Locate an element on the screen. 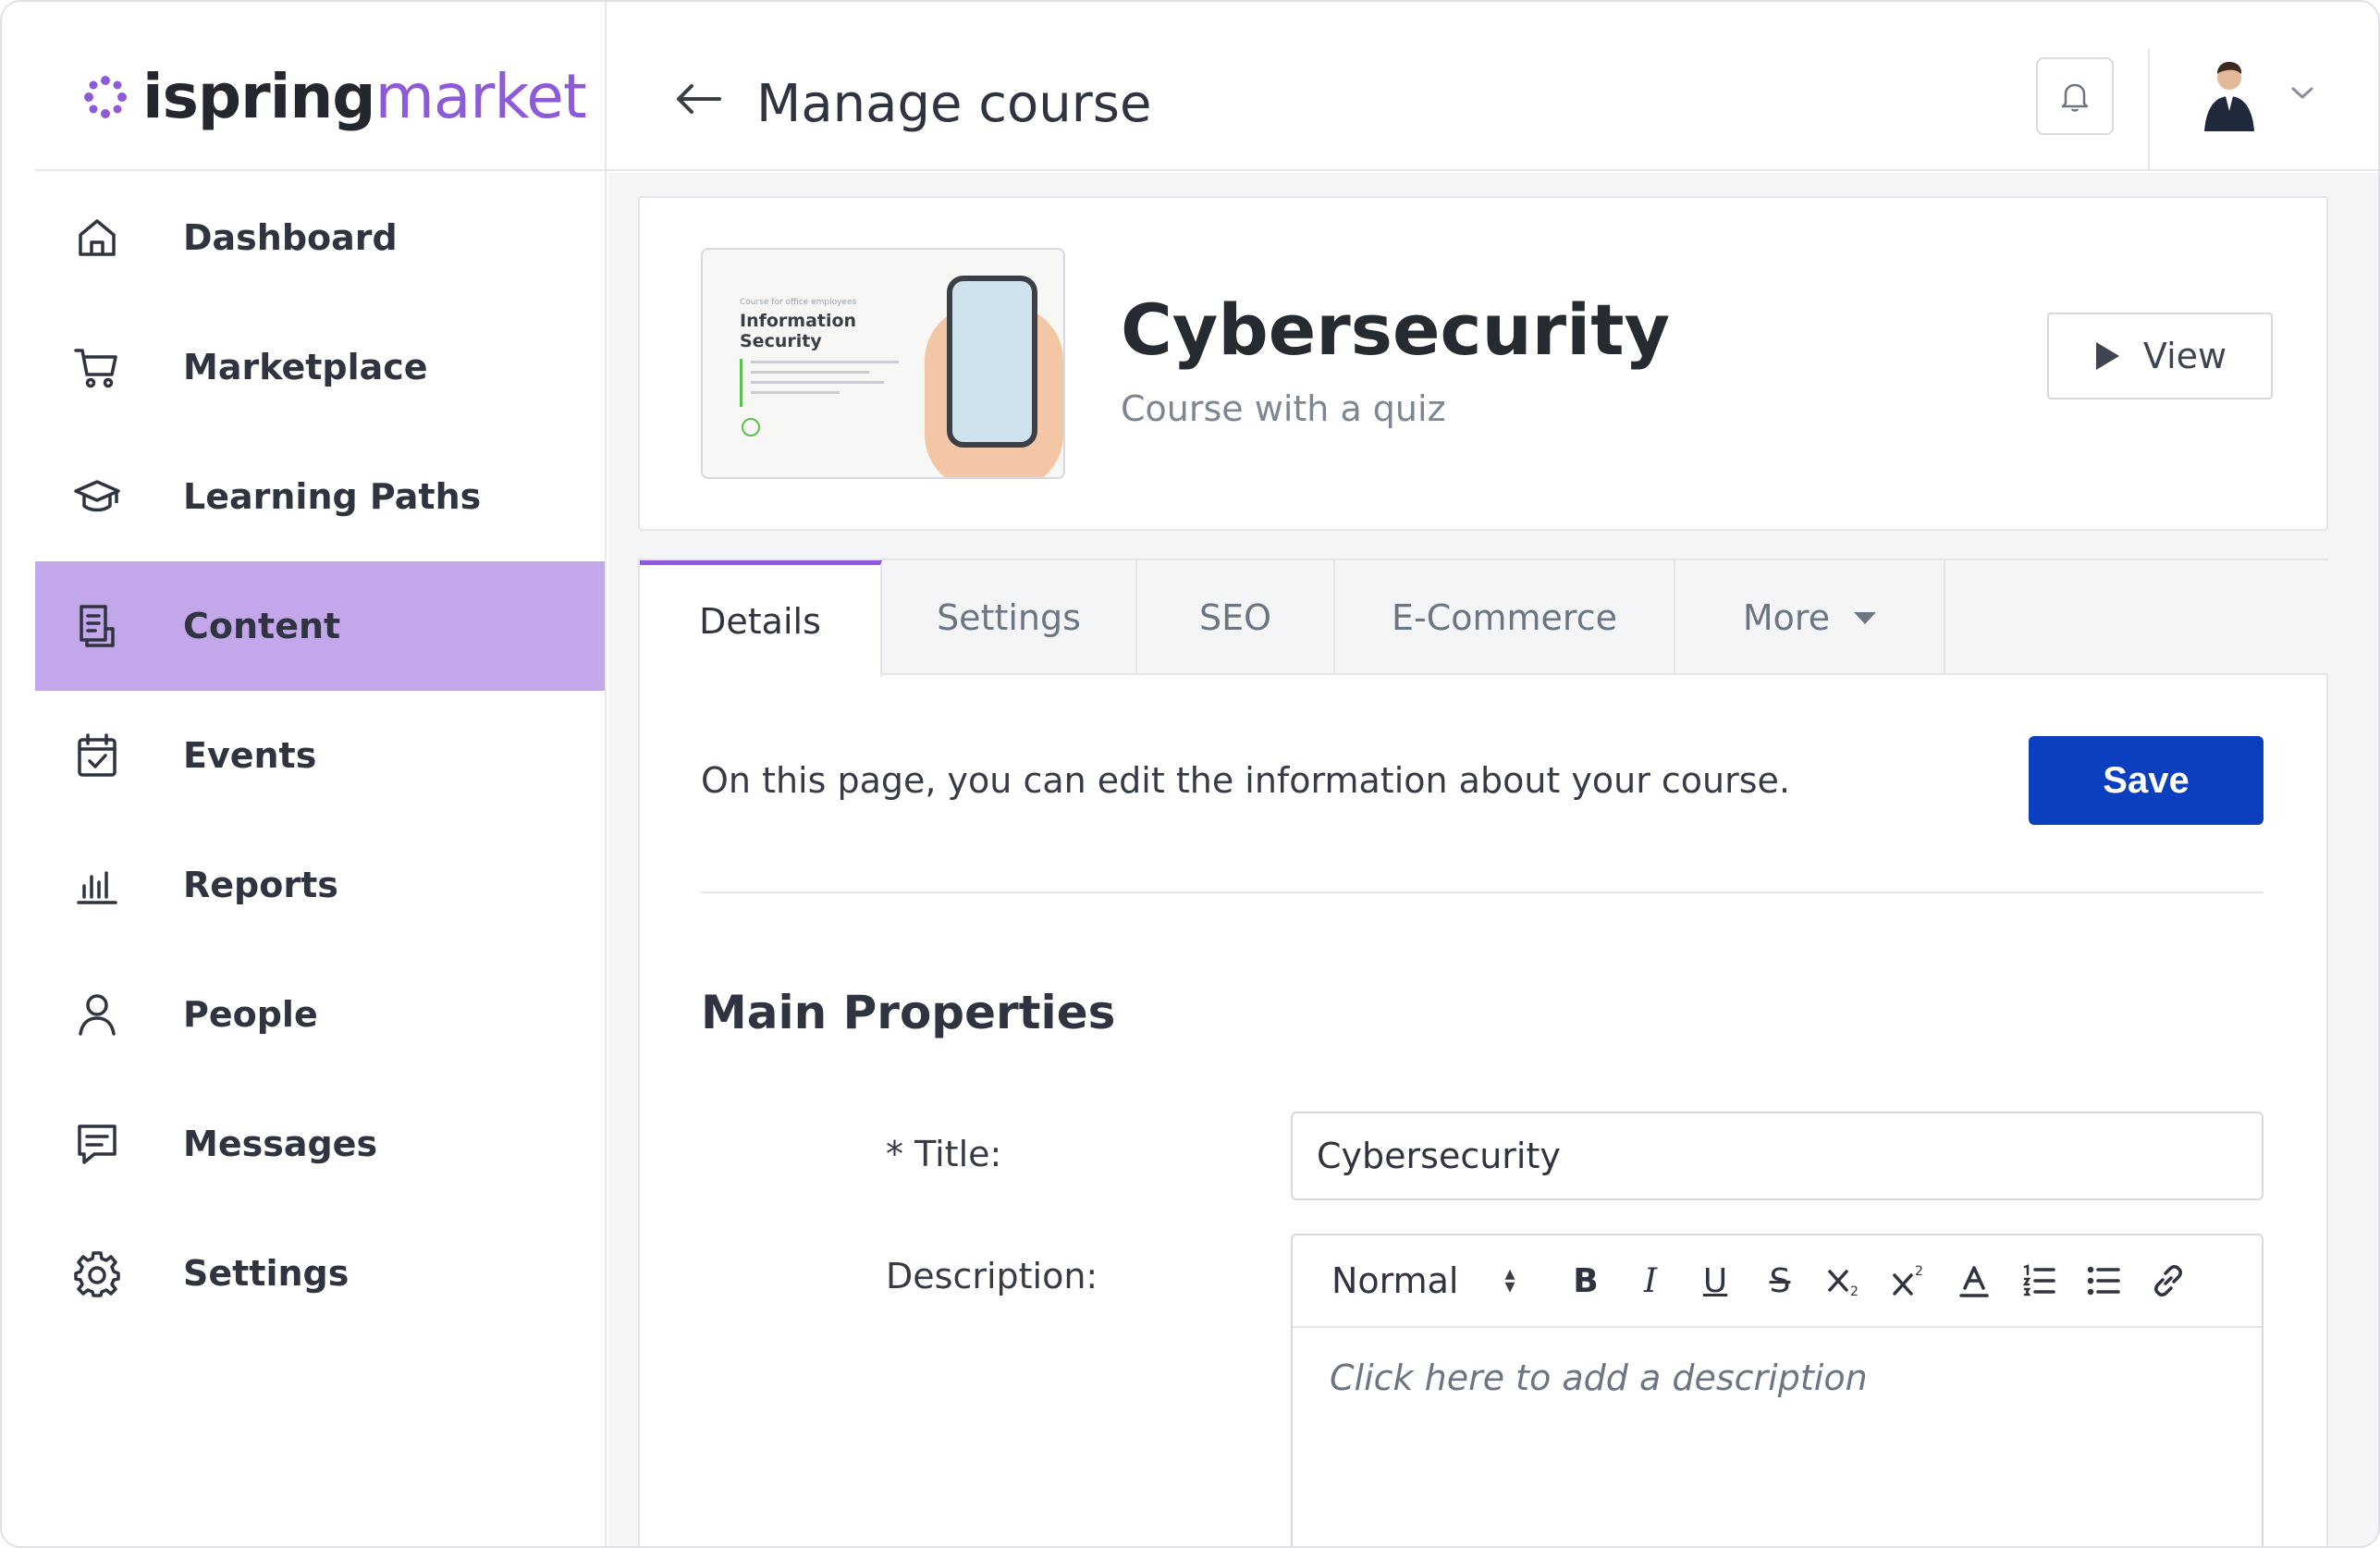  tab-settings: Settings is located at coordinates (1009, 617).